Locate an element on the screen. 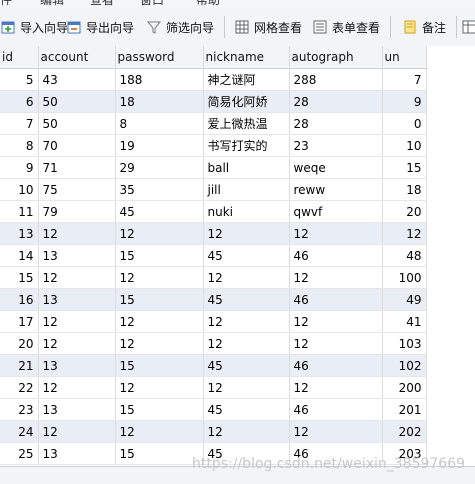 This screenshot has width=475, height=484. table-icon is located at coordinates (468, 27).